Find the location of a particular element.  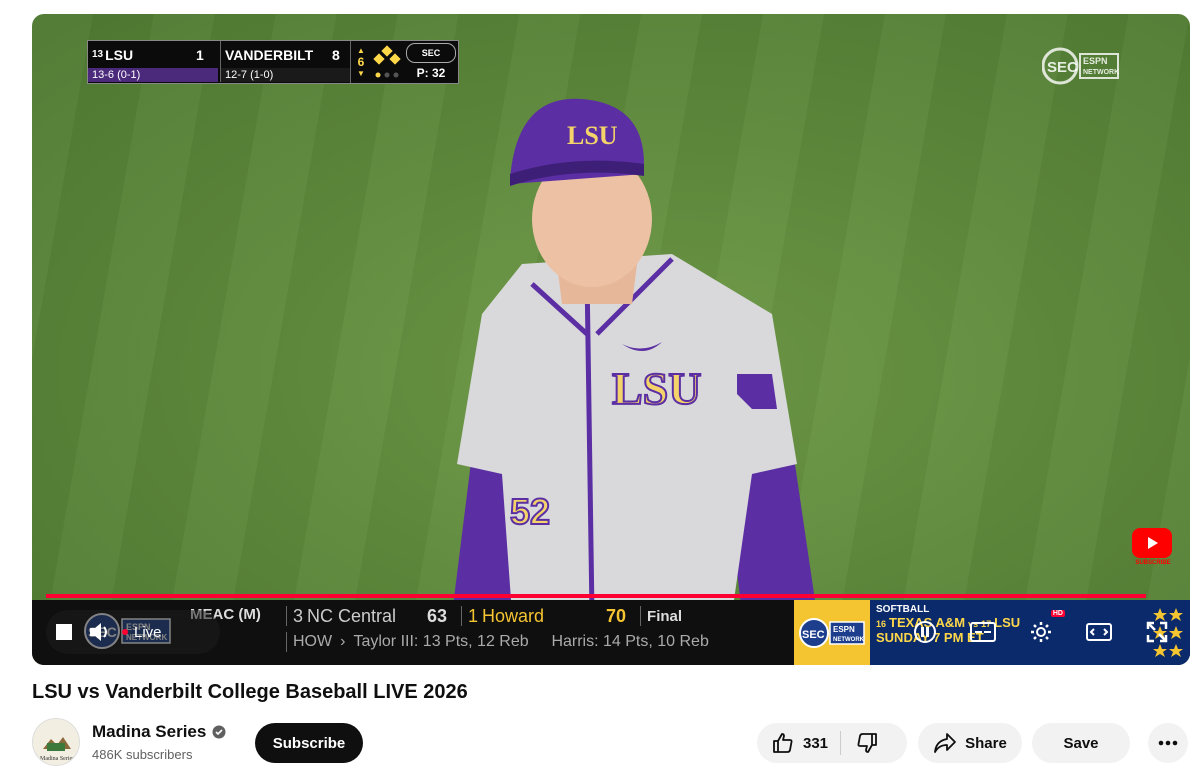

youtube-subscribe-watermark: SUBSCRIBE is located at coordinates (1153, 550).